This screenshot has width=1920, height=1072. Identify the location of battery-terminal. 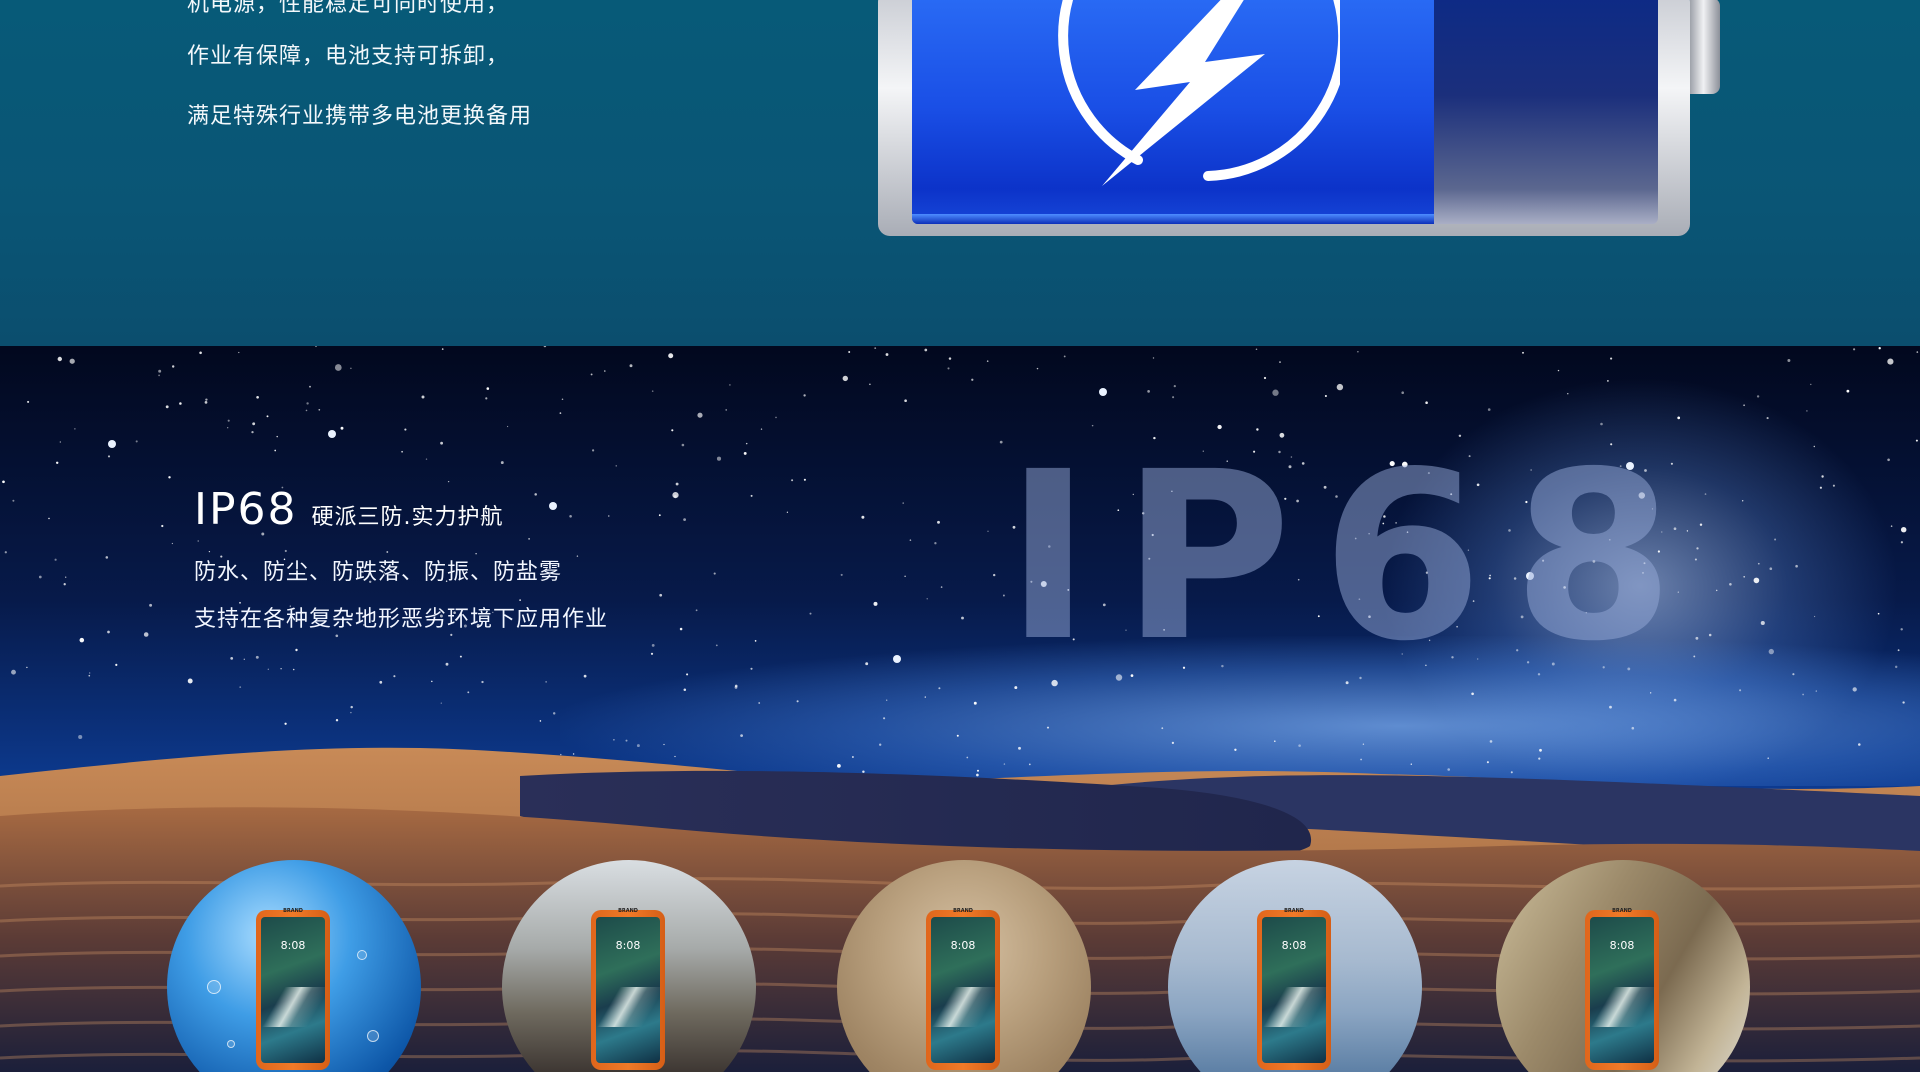
(1705, 47).